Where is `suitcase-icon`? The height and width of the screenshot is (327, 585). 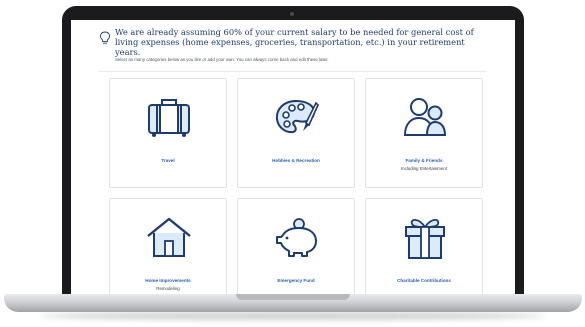
suitcase-icon is located at coordinates (169, 118).